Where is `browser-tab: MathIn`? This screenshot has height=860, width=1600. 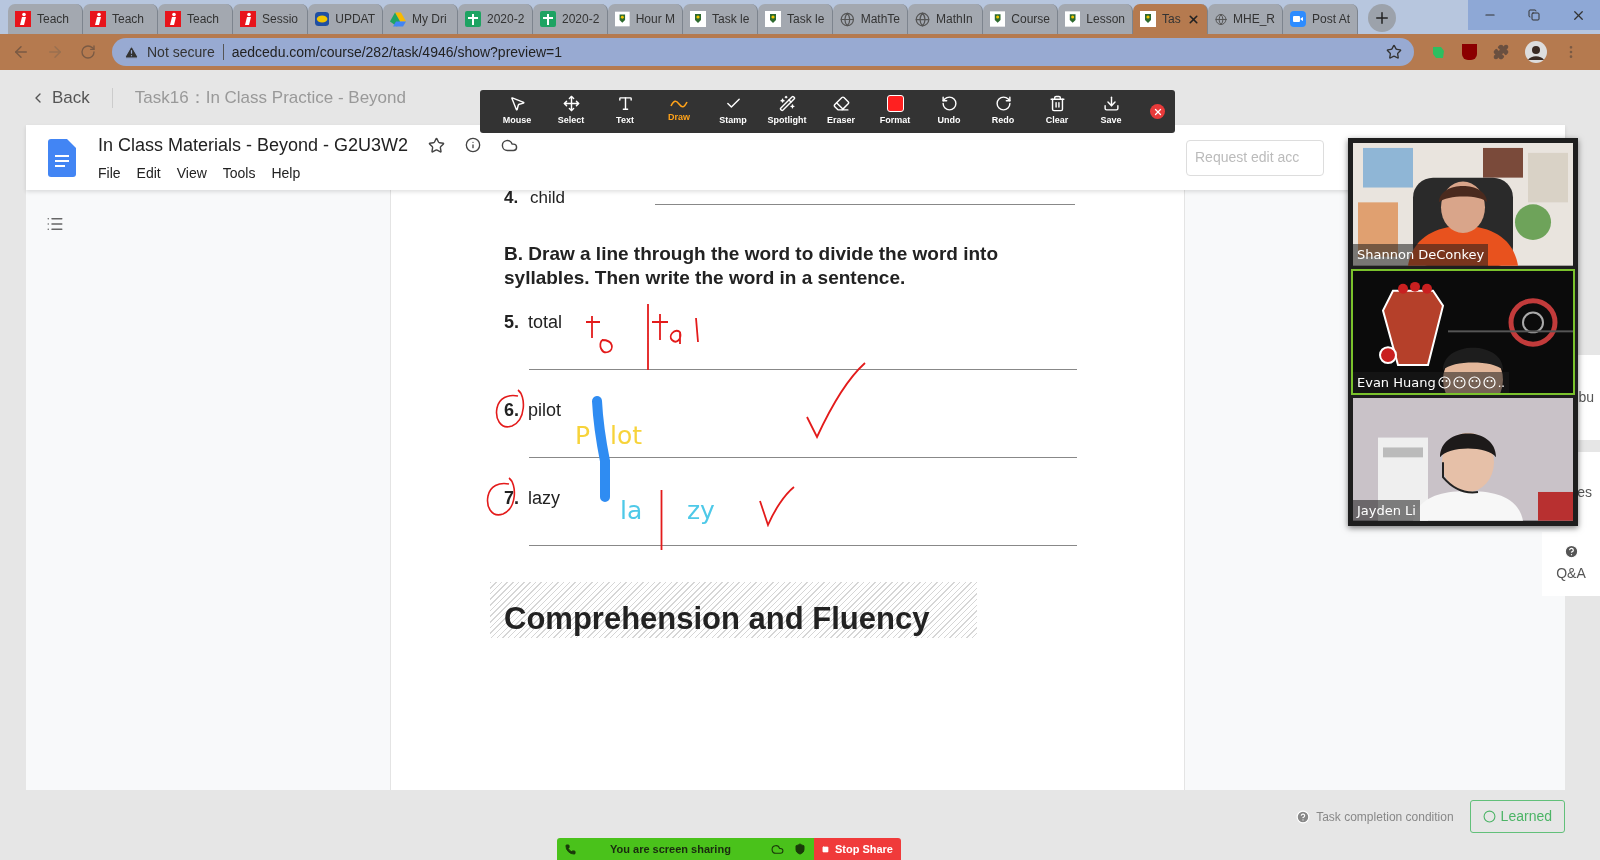 browser-tab: MathIn is located at coordinates (945, 19).